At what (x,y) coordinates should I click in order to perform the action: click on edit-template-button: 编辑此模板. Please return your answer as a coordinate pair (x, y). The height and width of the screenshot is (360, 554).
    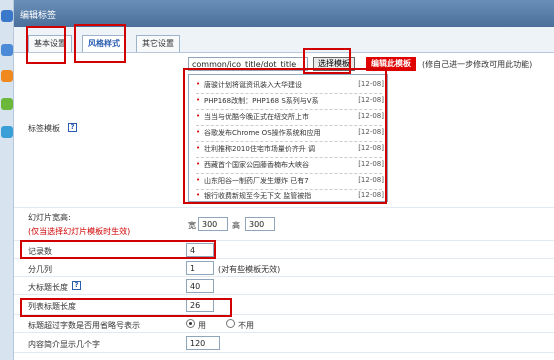
    Looking at the image, I should click on (391, 64).